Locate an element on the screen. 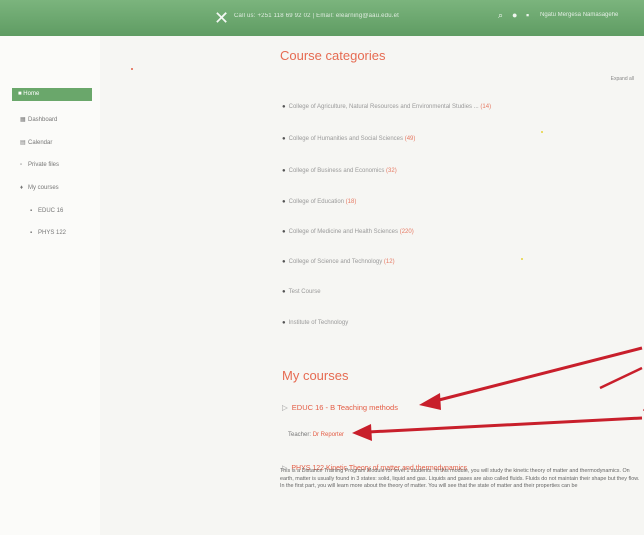  annotation-arrows-overlay is located at coordinates (497, 393).